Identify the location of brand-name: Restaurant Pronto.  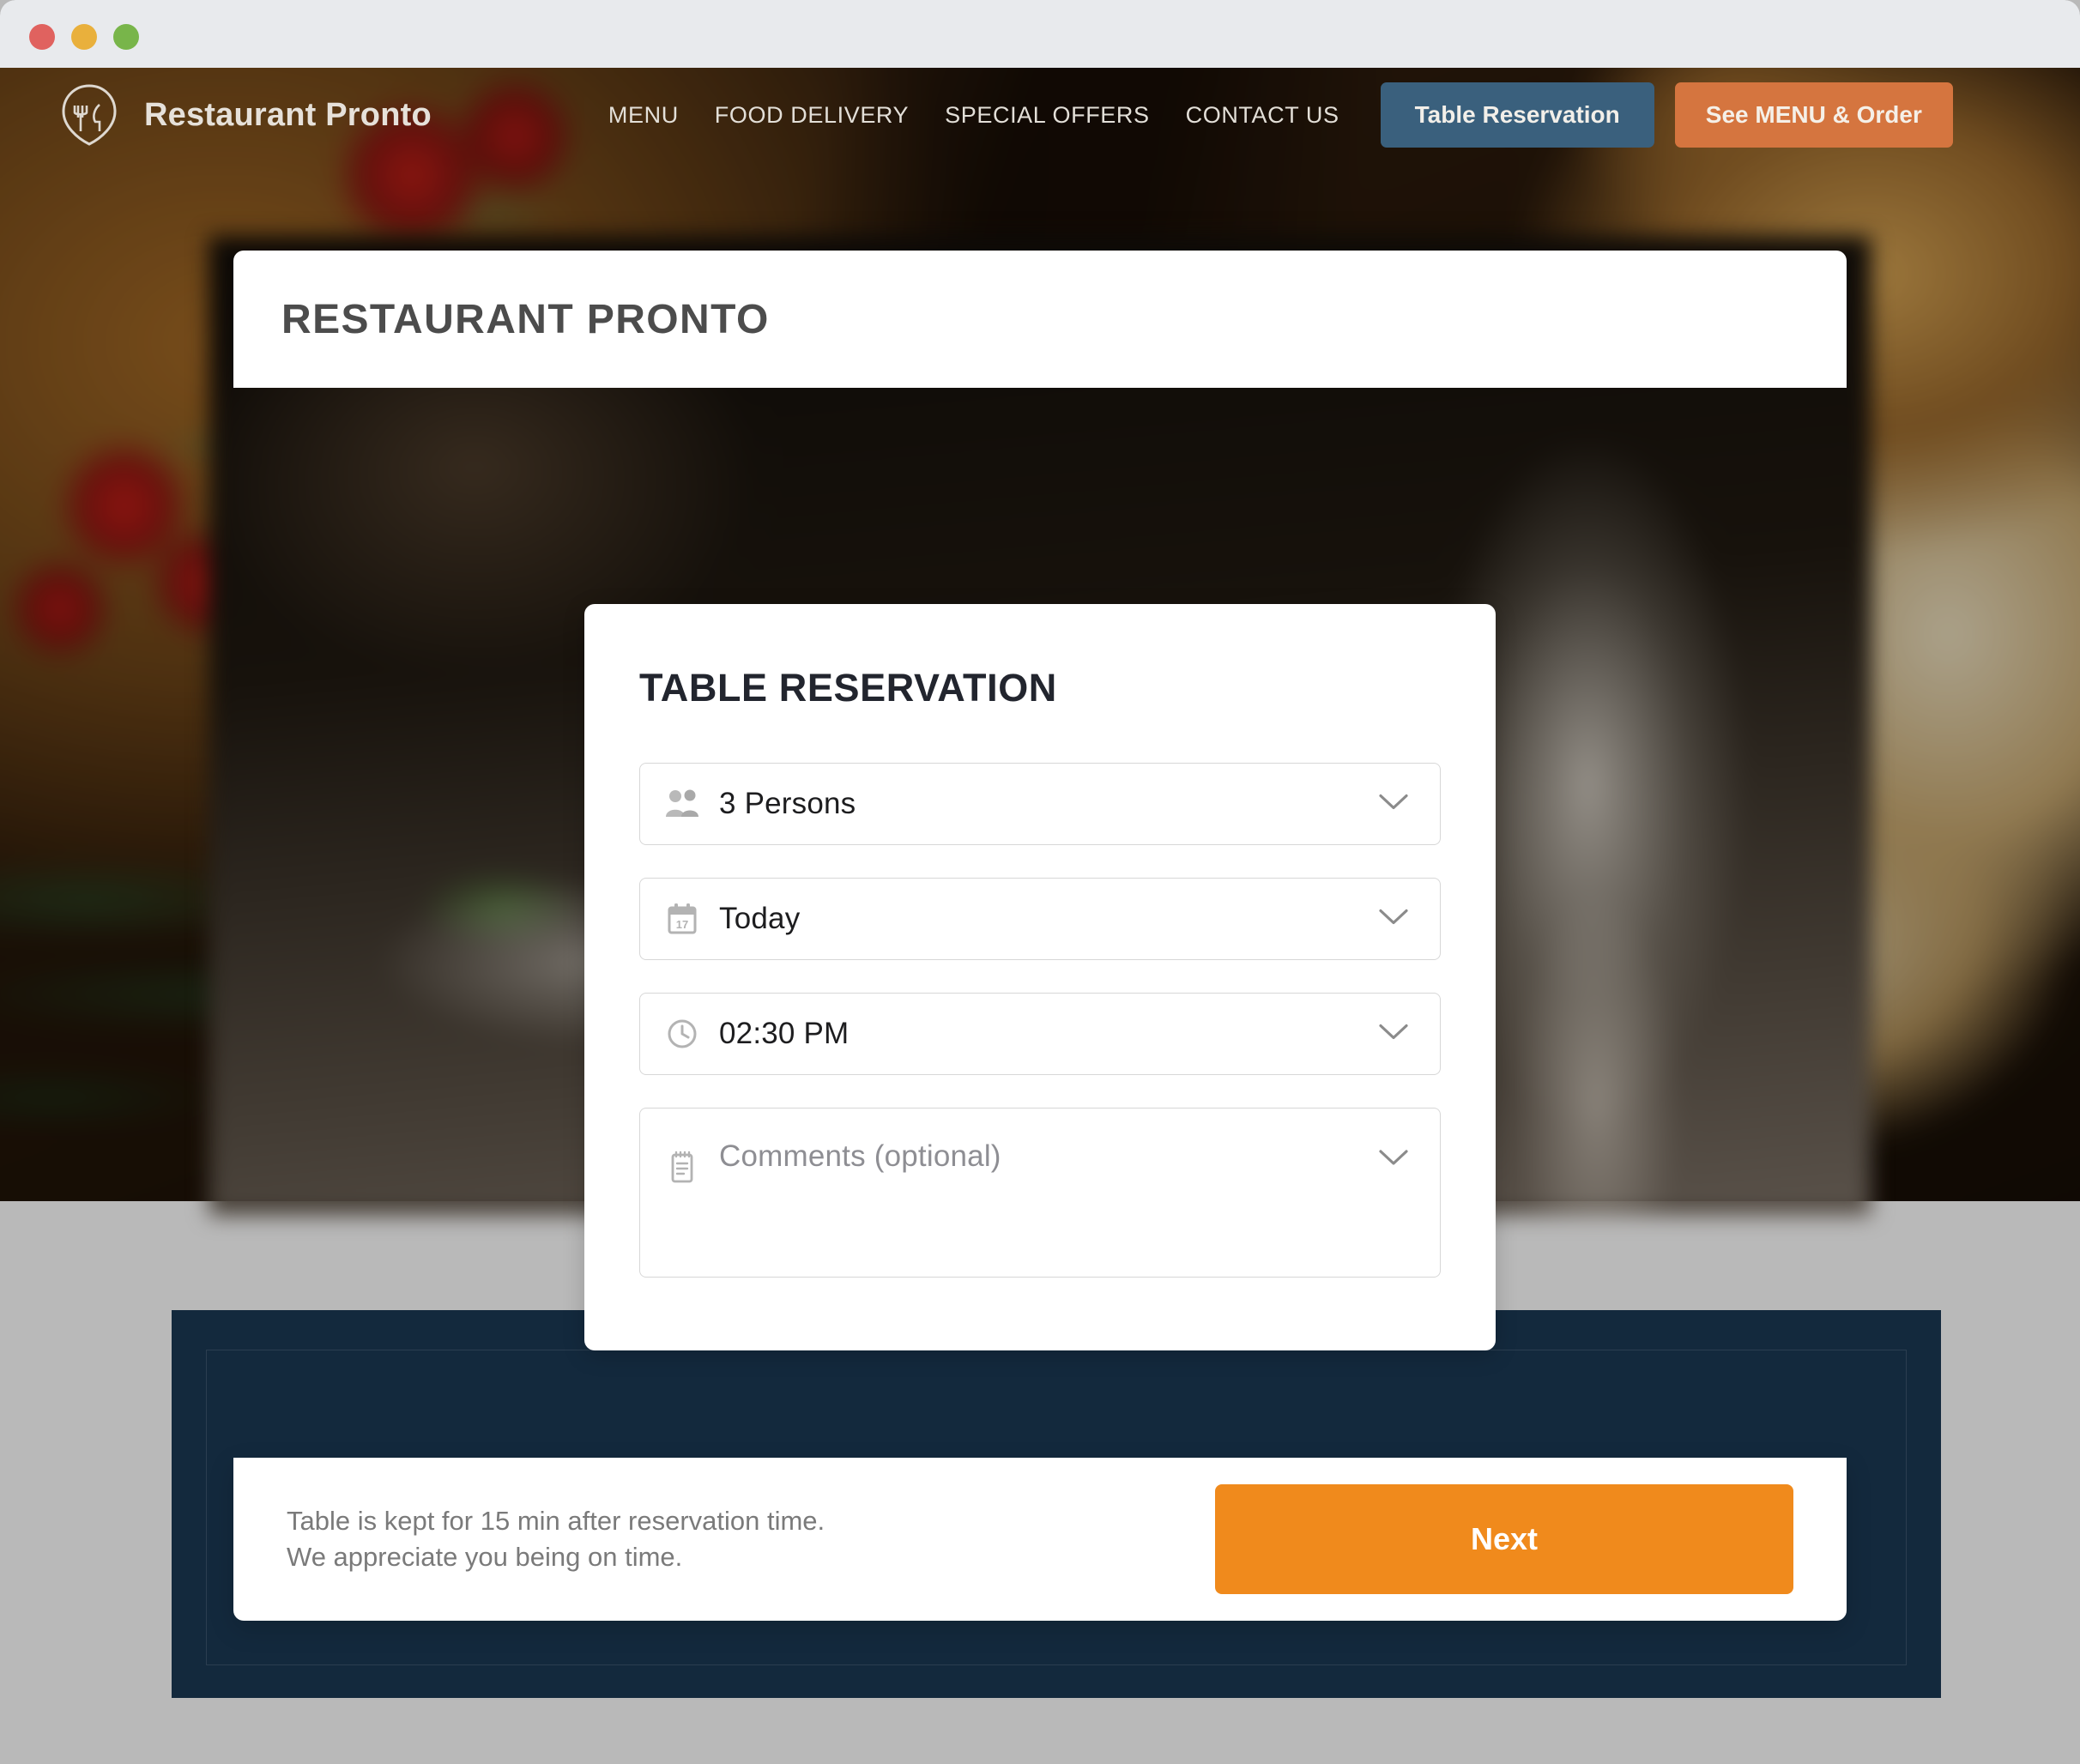
(288, 114).